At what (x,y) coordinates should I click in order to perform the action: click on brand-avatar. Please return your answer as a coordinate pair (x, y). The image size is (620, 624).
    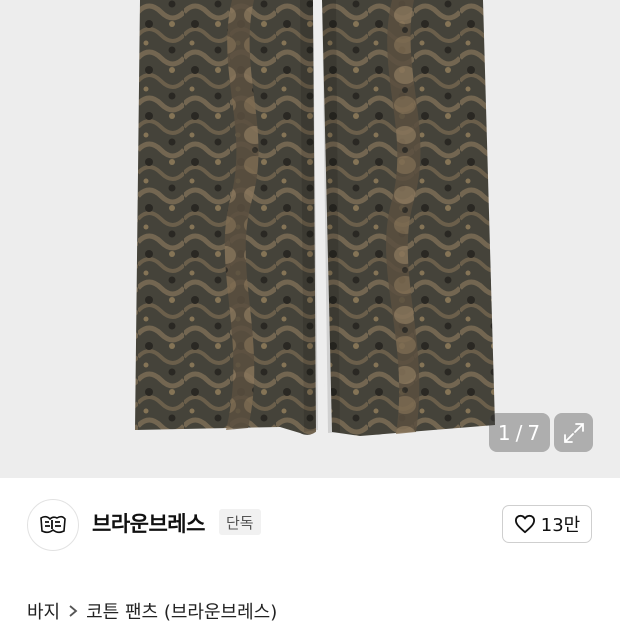
    Looking at the image, I should click on (53, 525).